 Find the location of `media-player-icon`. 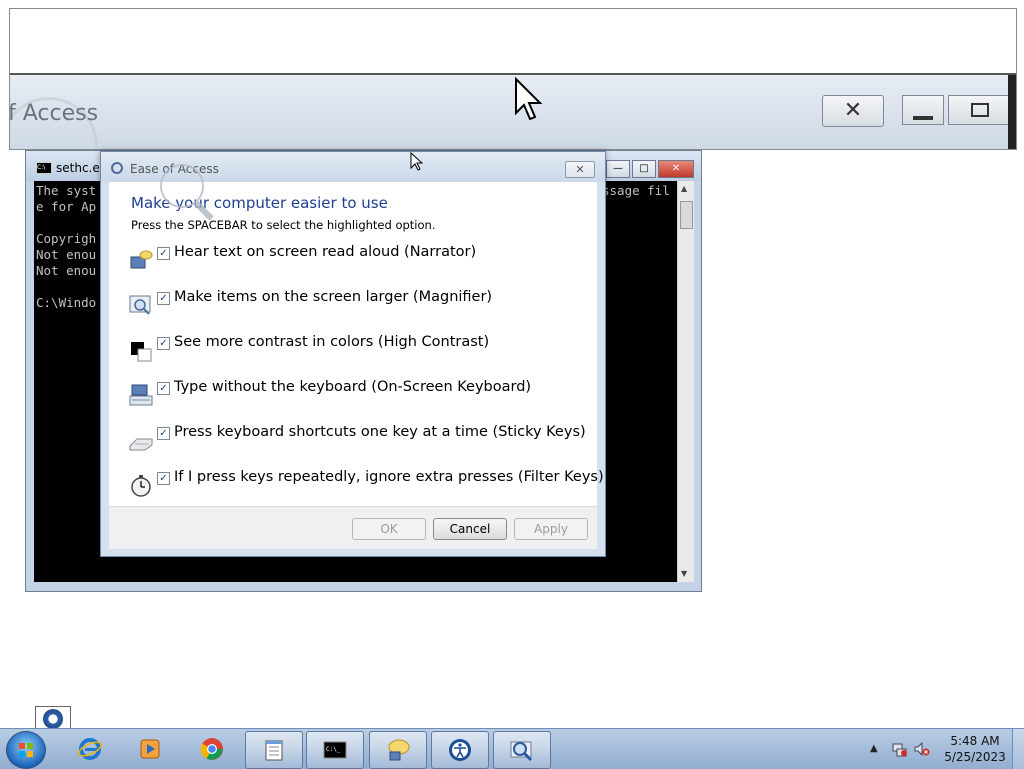

media-player-icon is located at coordinates (150, 749).